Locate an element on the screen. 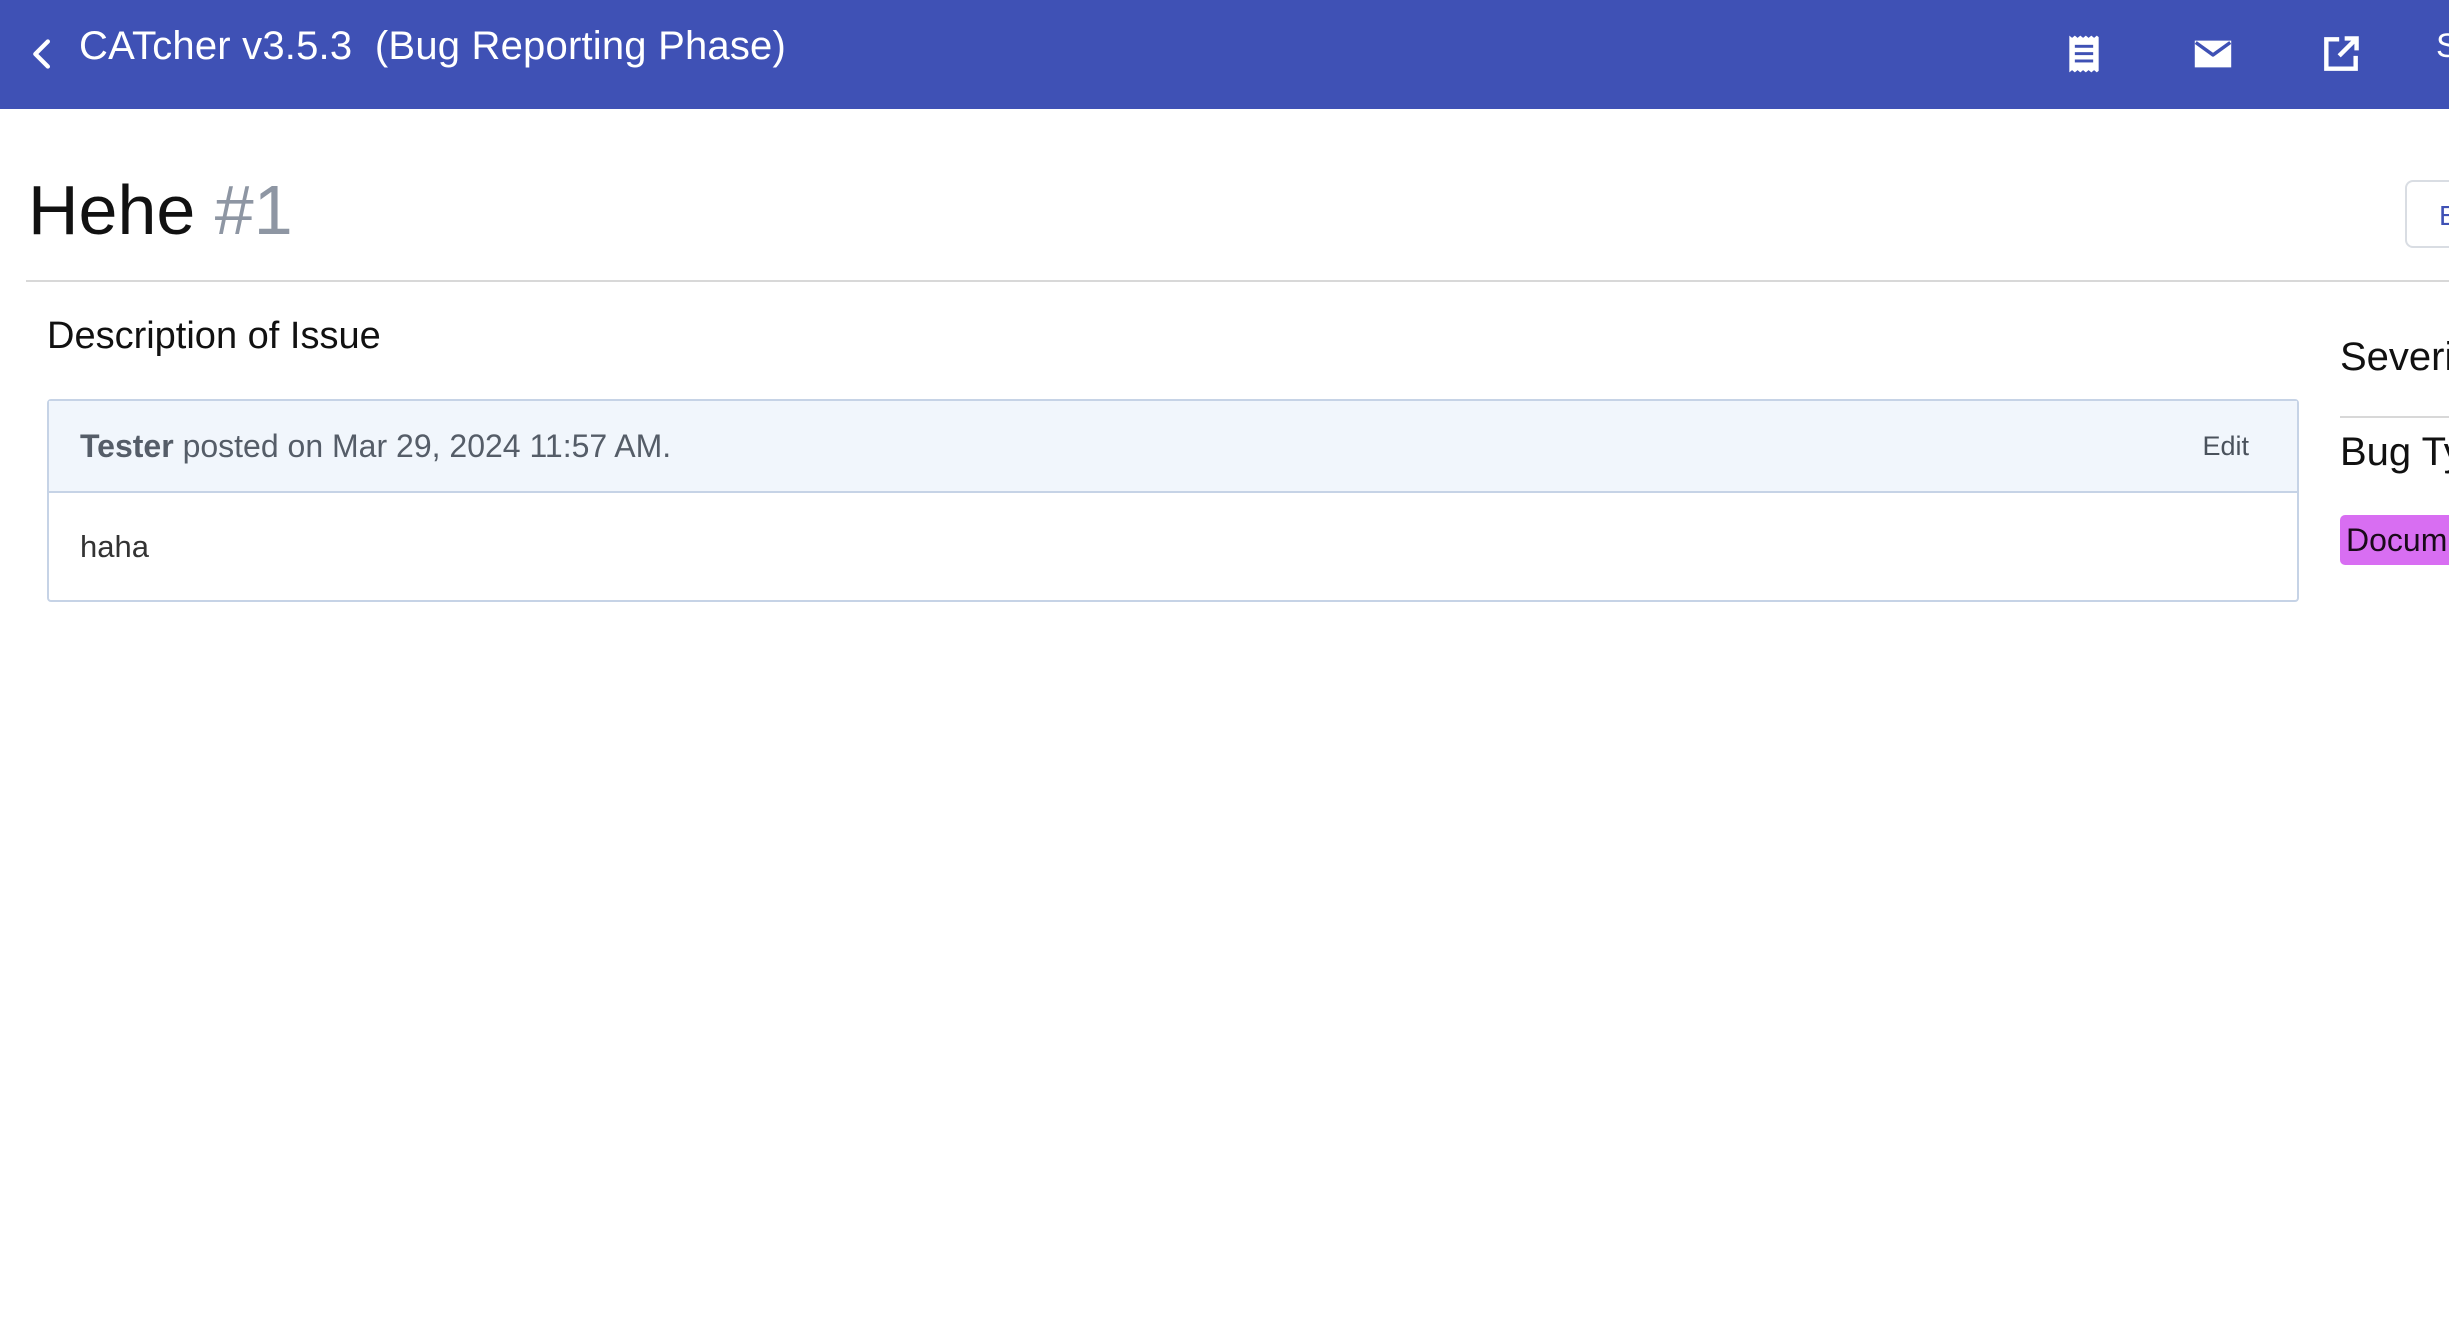 This screenshot has height=1328, width=2449. open-external-icon is located at coordinates (2341, 53).